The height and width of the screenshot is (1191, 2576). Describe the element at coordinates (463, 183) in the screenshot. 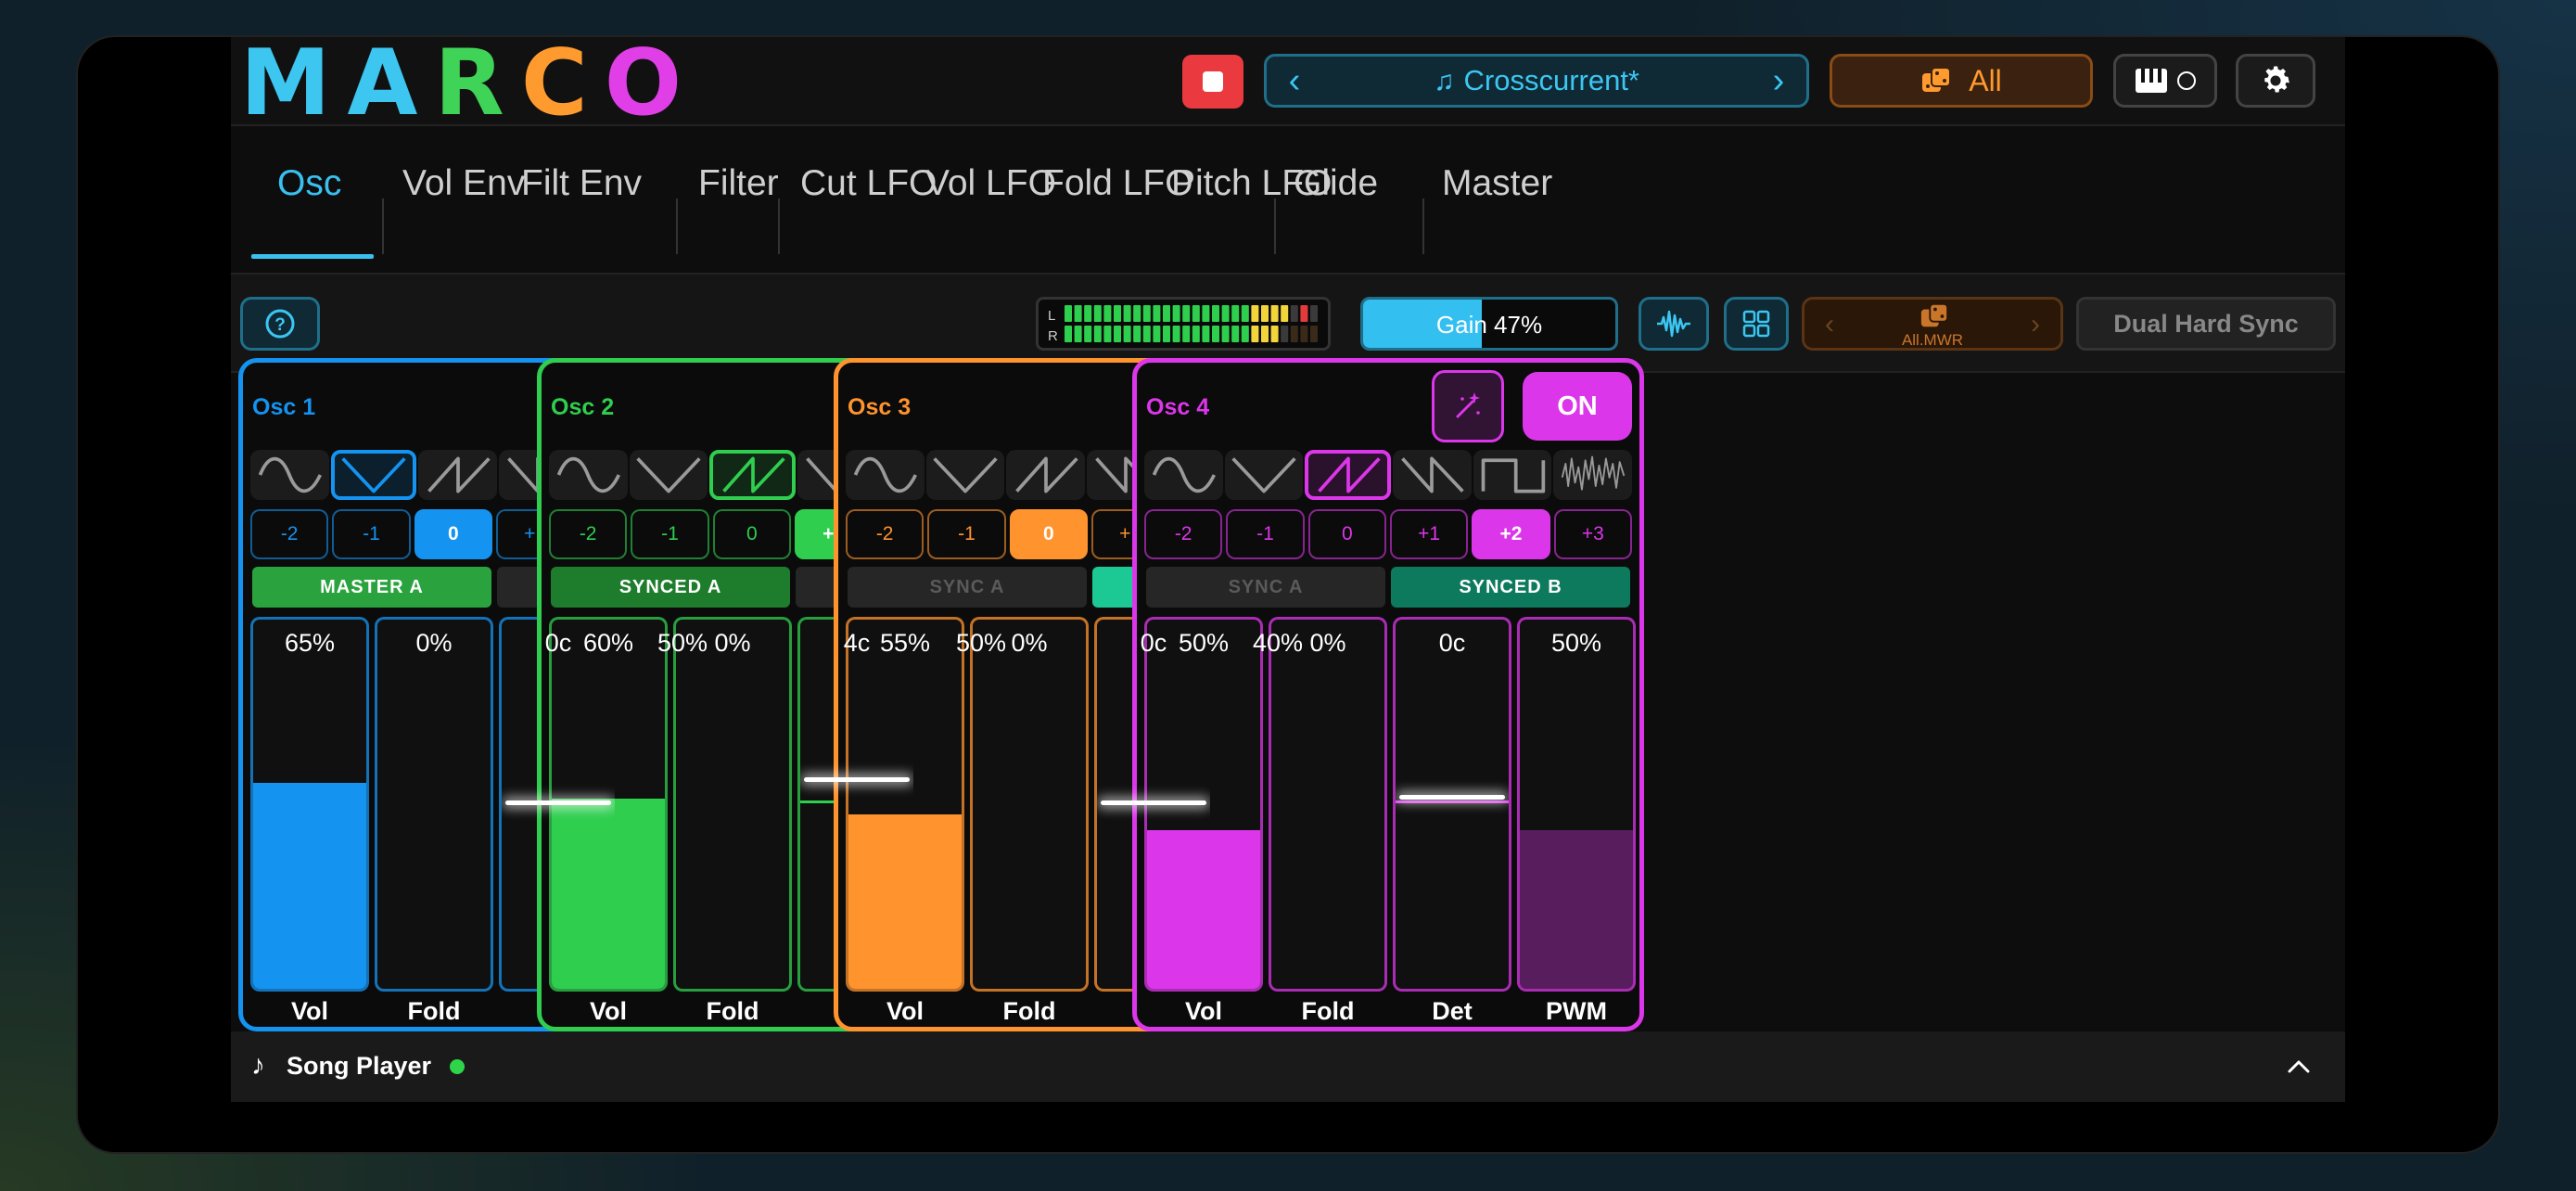

I see `tab-vol-env: Vol Env` at that location.